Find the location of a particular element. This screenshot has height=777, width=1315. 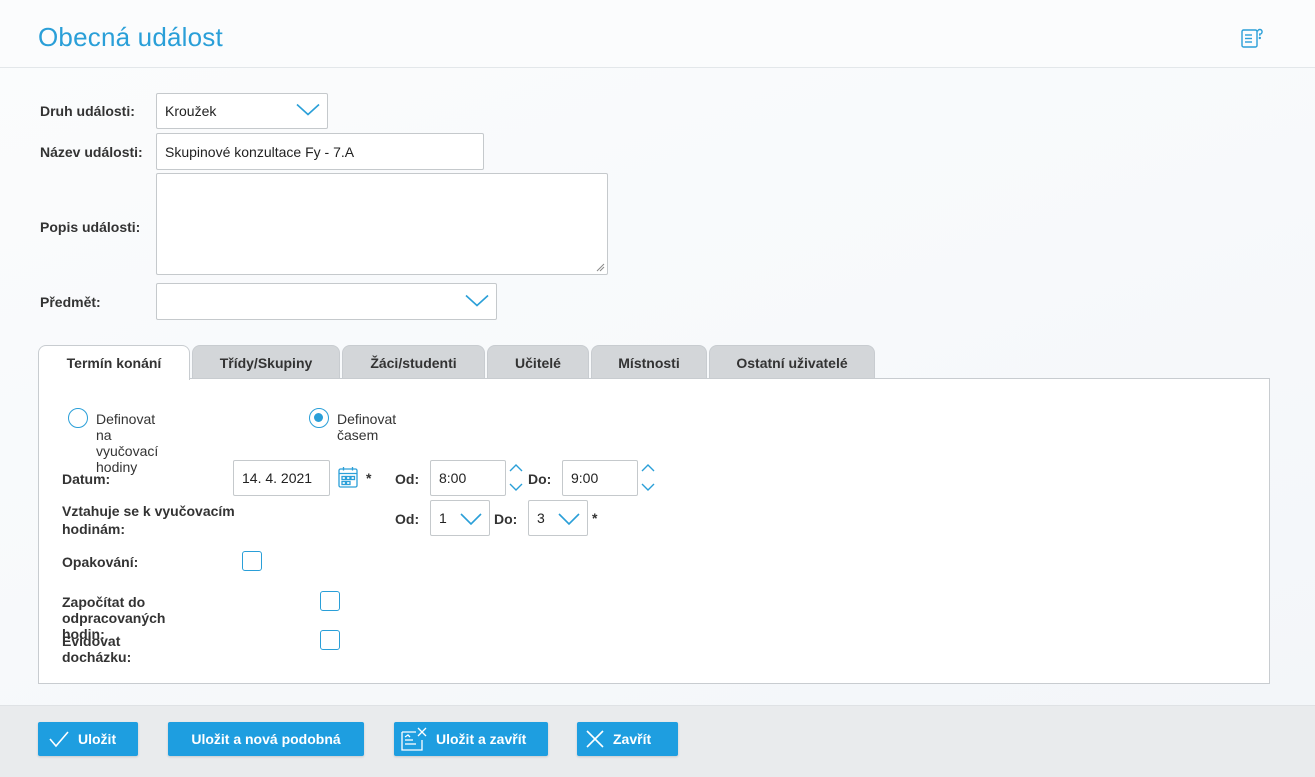

repeat-label: Opakování: is located at coordinates (100, 562).